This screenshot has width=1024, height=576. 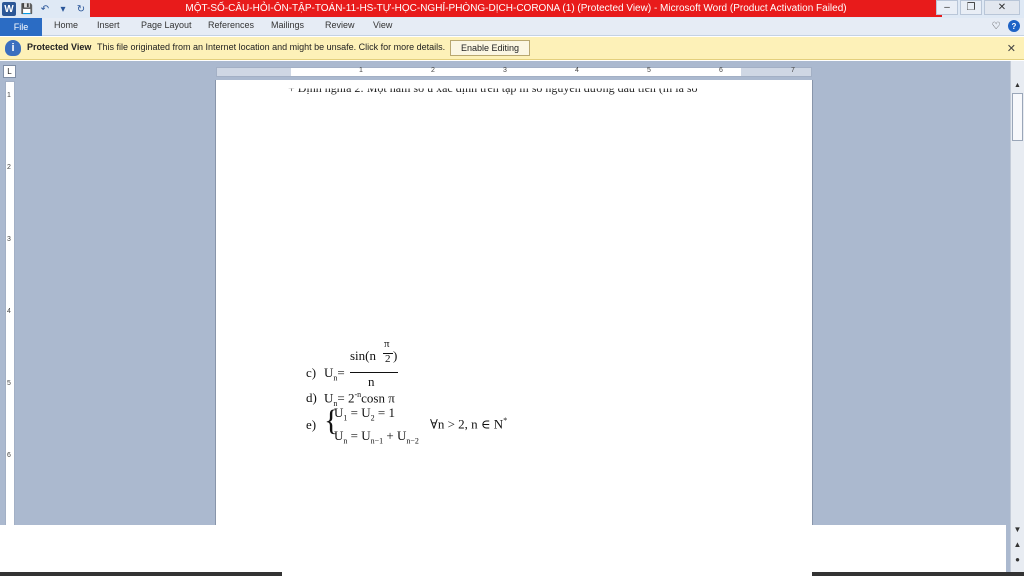 What do you see at coordinates (996, 26) in the screenshot?
I see `minimize-ribbon-icon: ♡` at bounding box center [996, 26].